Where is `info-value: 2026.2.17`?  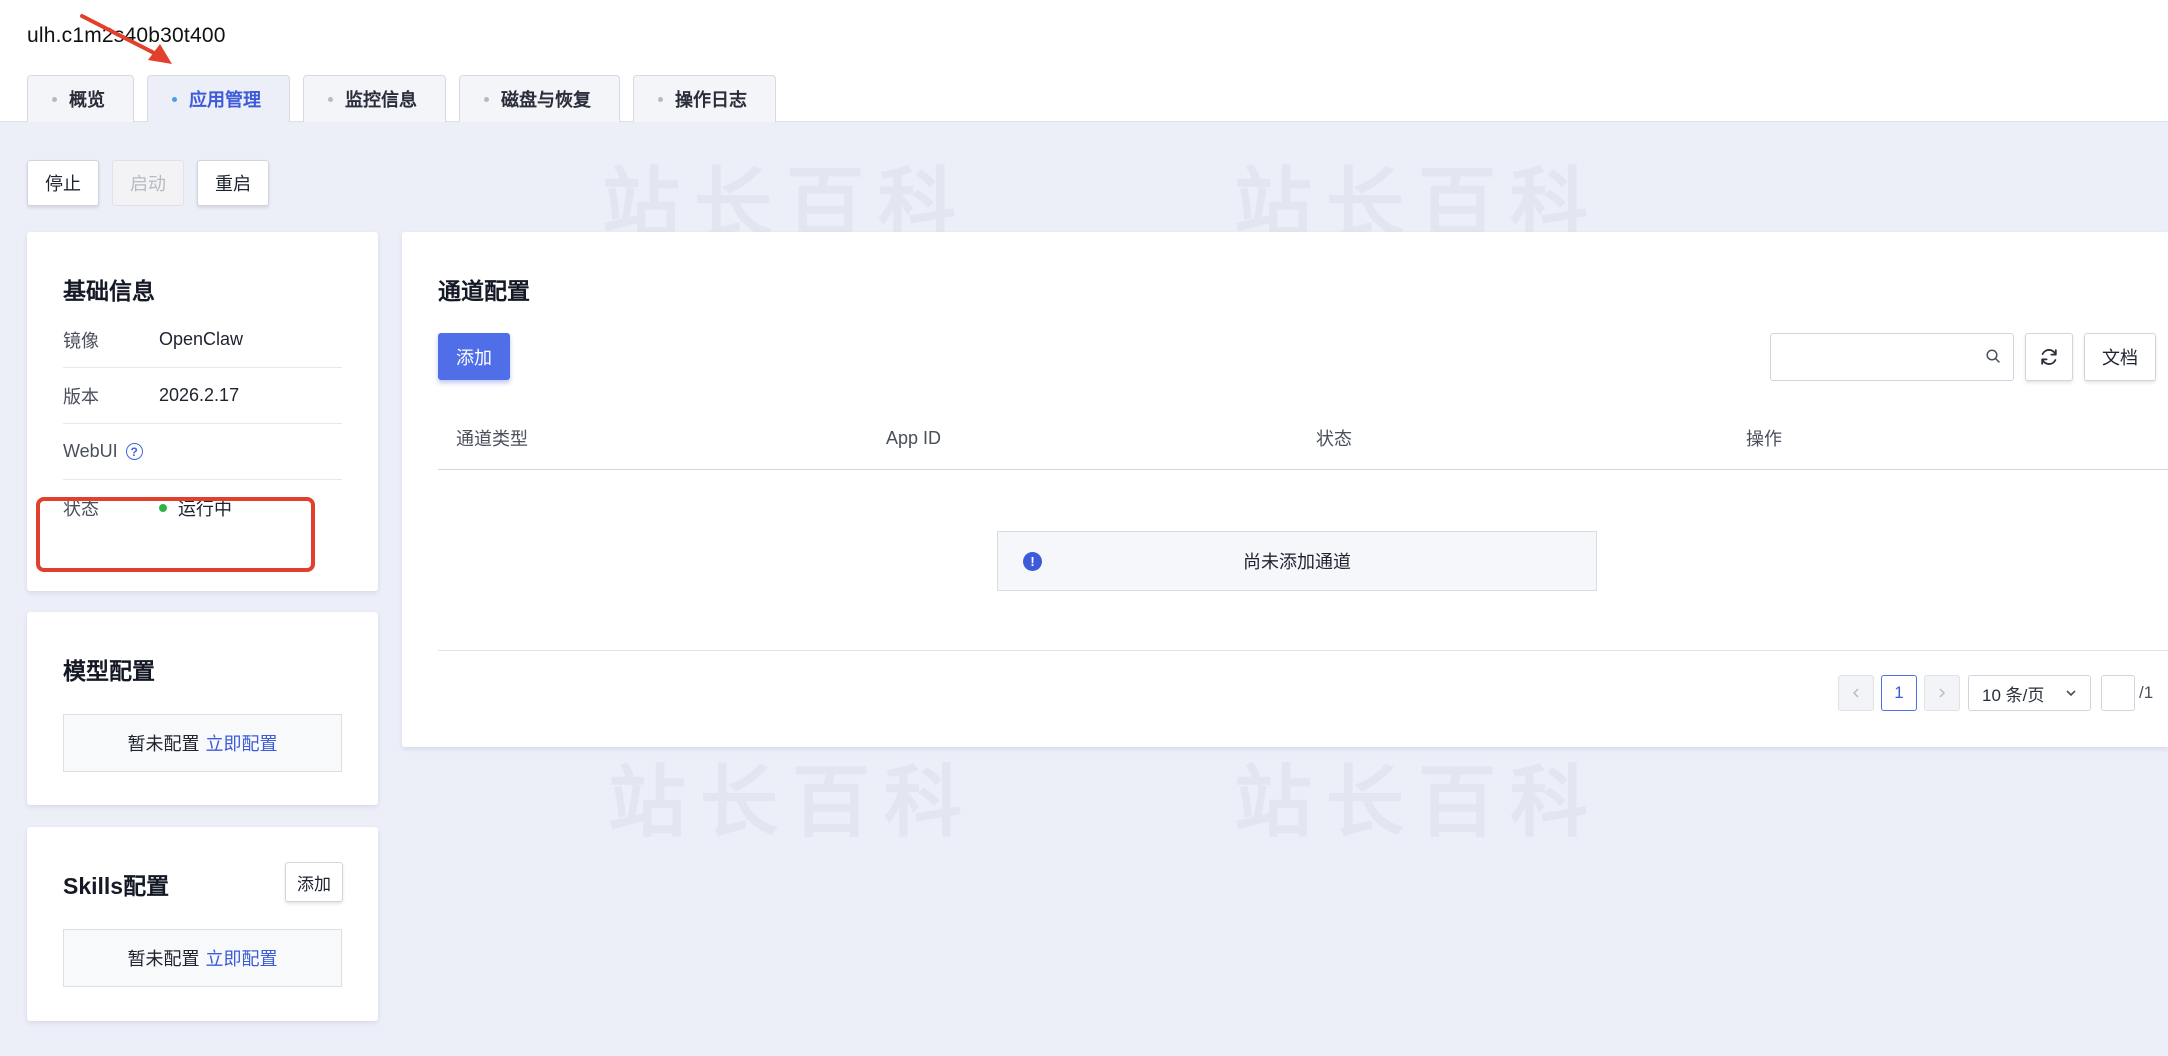
info-value: 2026.2.17 is located at coordinates (199, 395).